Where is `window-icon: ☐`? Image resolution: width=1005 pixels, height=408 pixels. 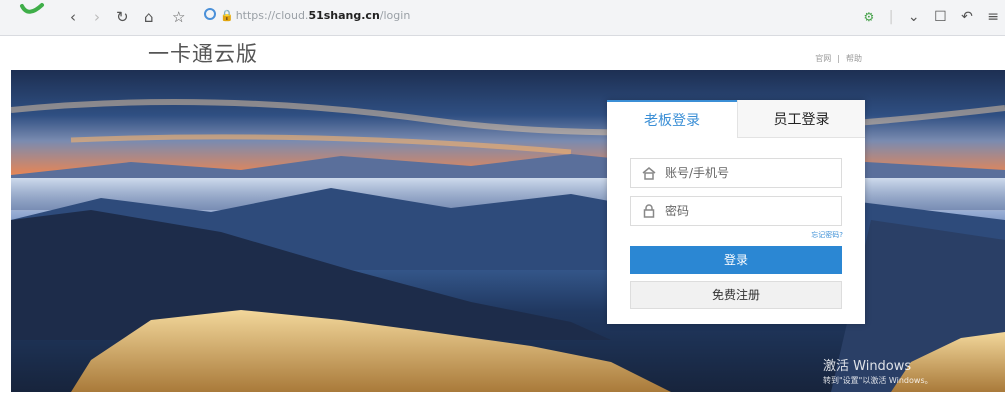
window-icon: ☐ is located at coordinates (940, 17).